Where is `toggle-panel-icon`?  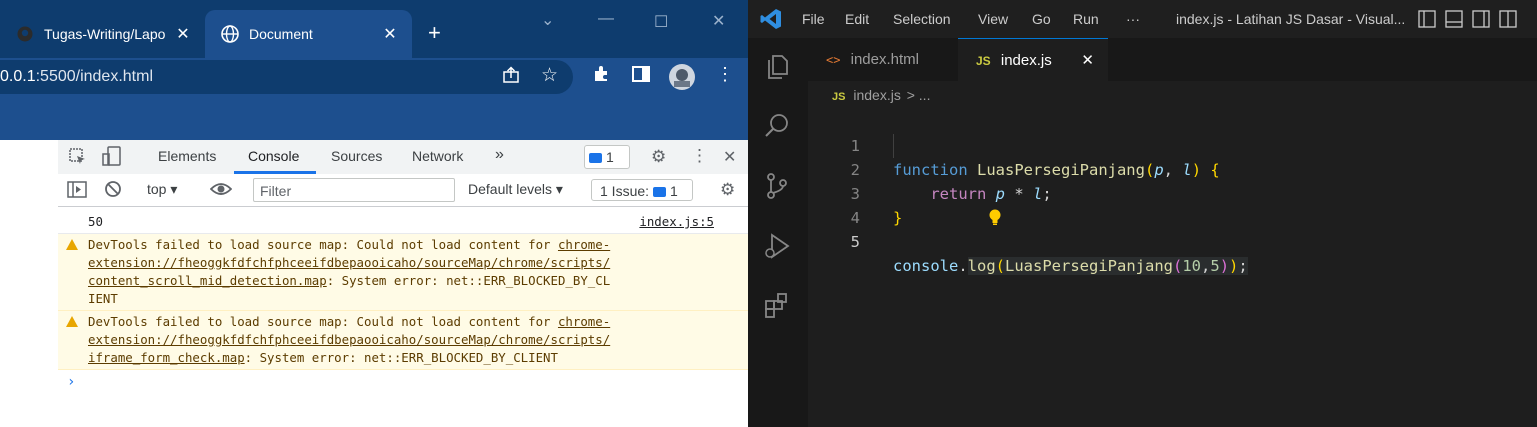 toggle-panel-icon is located at coordinates (1454, 20).